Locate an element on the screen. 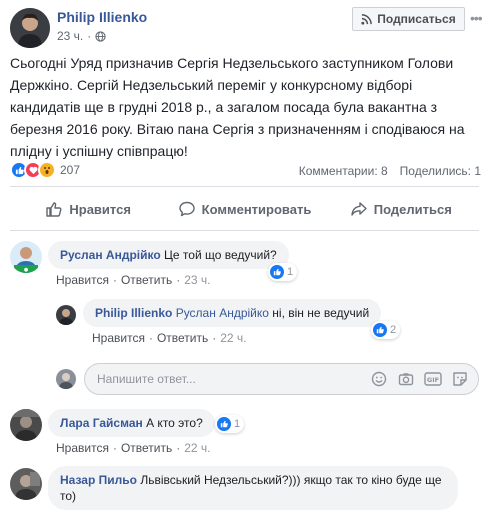 This screenshot has width=489, height=517. comments-count: Комментарии: 8 is located at coordinates (343, 171).